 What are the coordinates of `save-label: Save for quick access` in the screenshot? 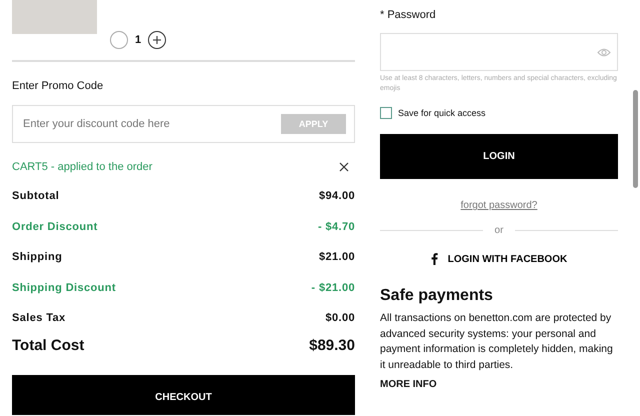 It's located at (442, 113).